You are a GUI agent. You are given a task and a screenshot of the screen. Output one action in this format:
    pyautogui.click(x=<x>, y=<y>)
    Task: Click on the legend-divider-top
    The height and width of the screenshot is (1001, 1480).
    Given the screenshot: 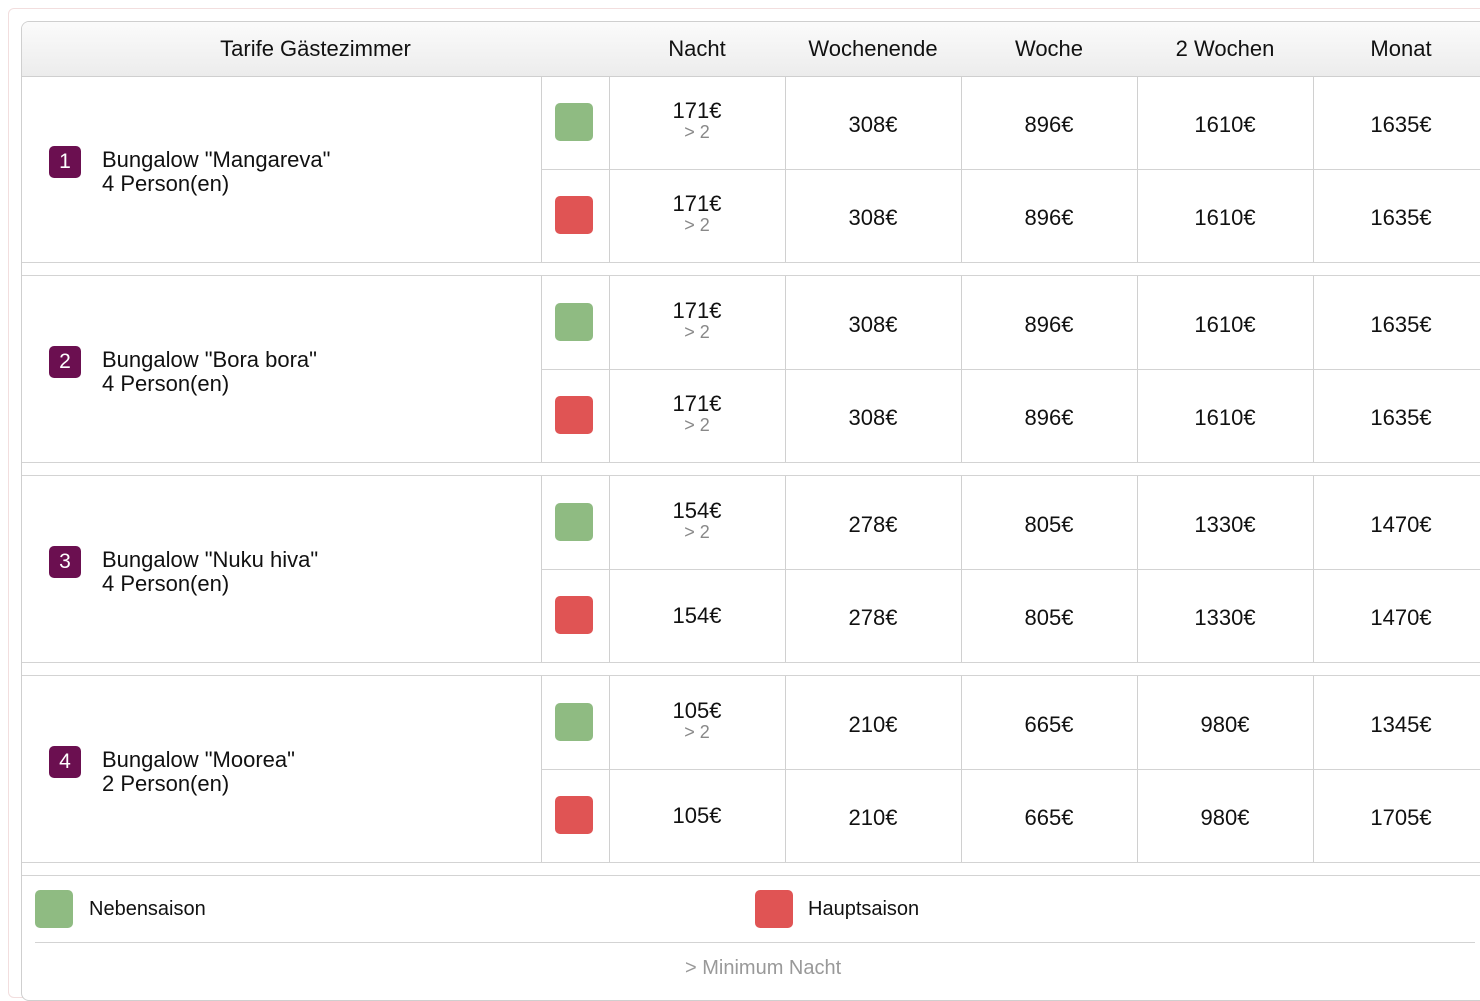 What is the action you would take?
    pyautogui.click(x=751, y=875)
    